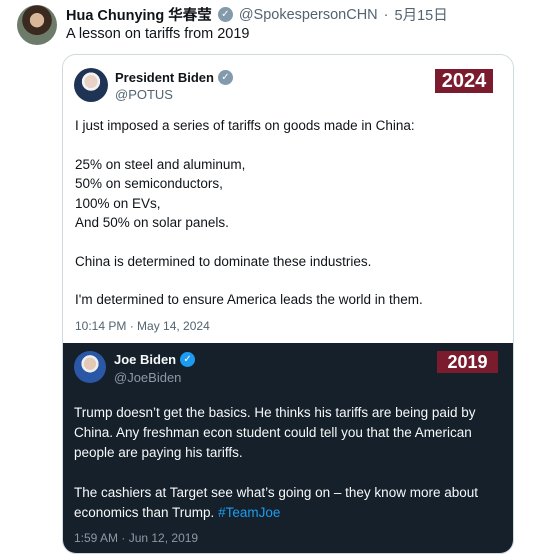 This screenshot has height=560, width=533. Describe the element at coordinates (91, 85) in the screenshot. I see `avatar-potus` at that location.